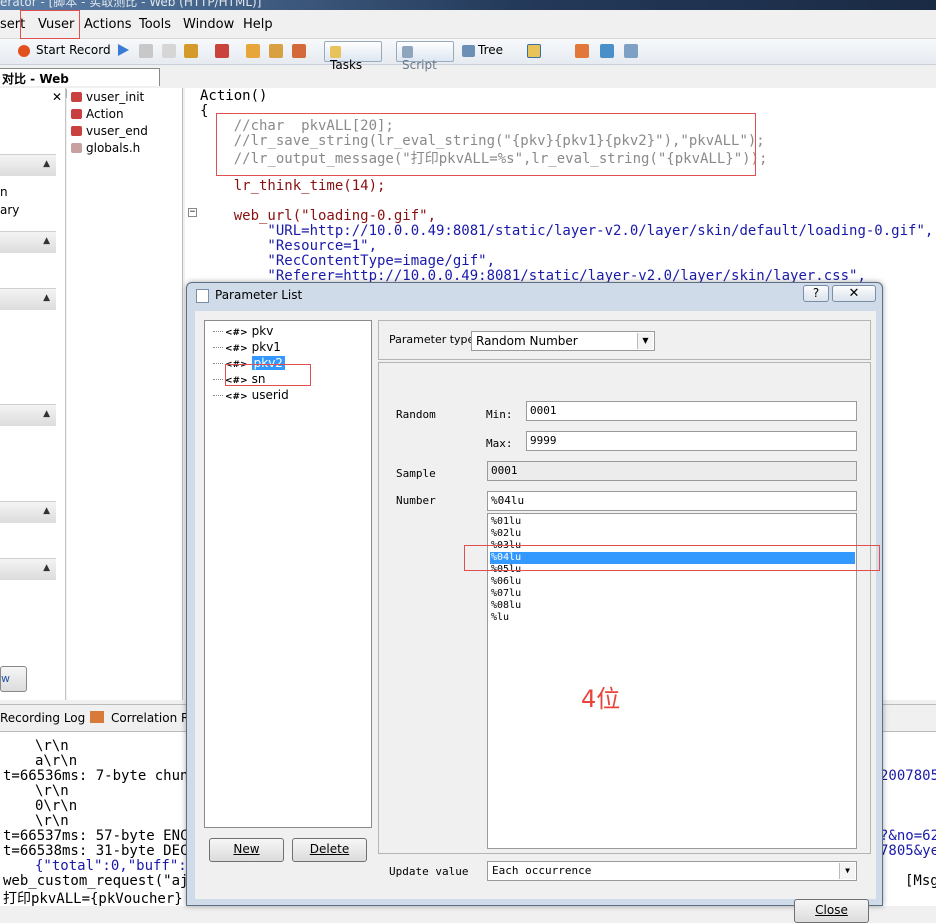 This screenshot has width=936, height=923. What do you see at coordinates (123, 52) in the screenshot?
I see `play-icon` at bounding box center [123, 52].